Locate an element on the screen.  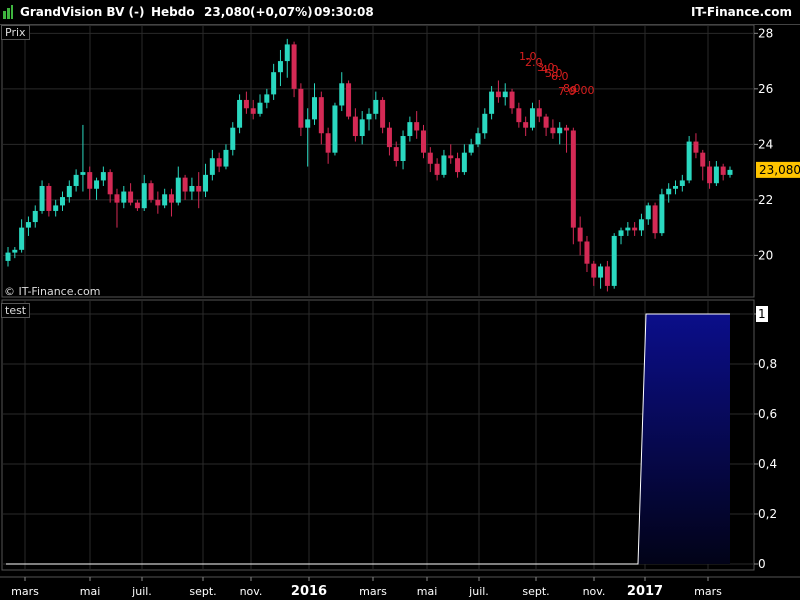
indicator-y-tick-label: 0,2 is located at coordinates (767, 514).